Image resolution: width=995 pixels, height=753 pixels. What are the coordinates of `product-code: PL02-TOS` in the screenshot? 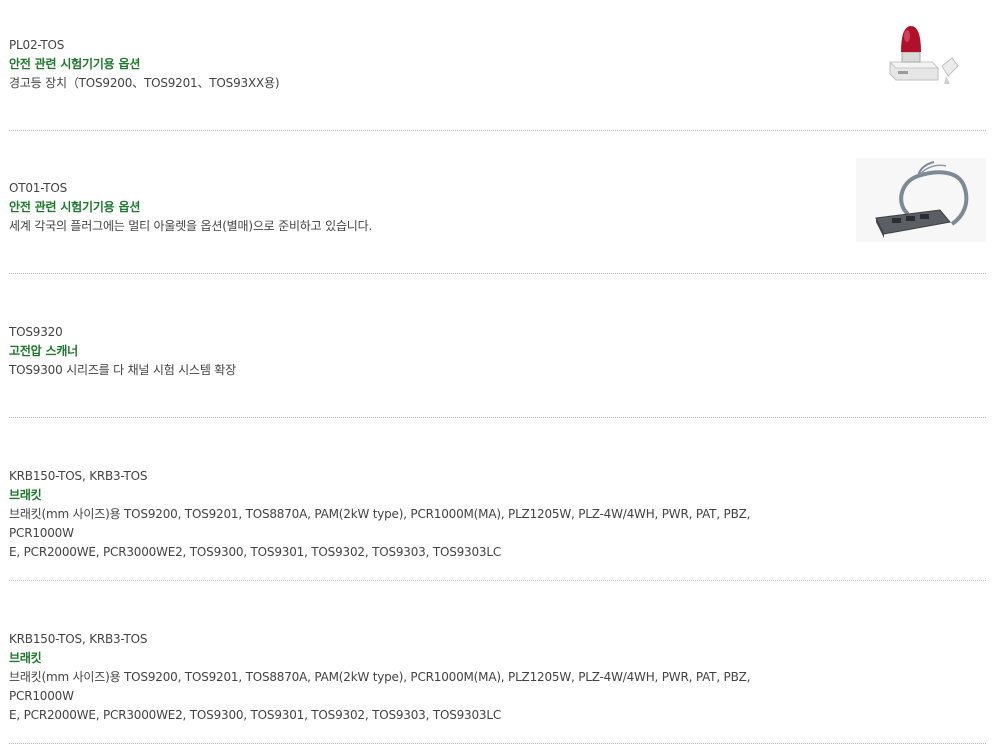 It's located at (497, 45).